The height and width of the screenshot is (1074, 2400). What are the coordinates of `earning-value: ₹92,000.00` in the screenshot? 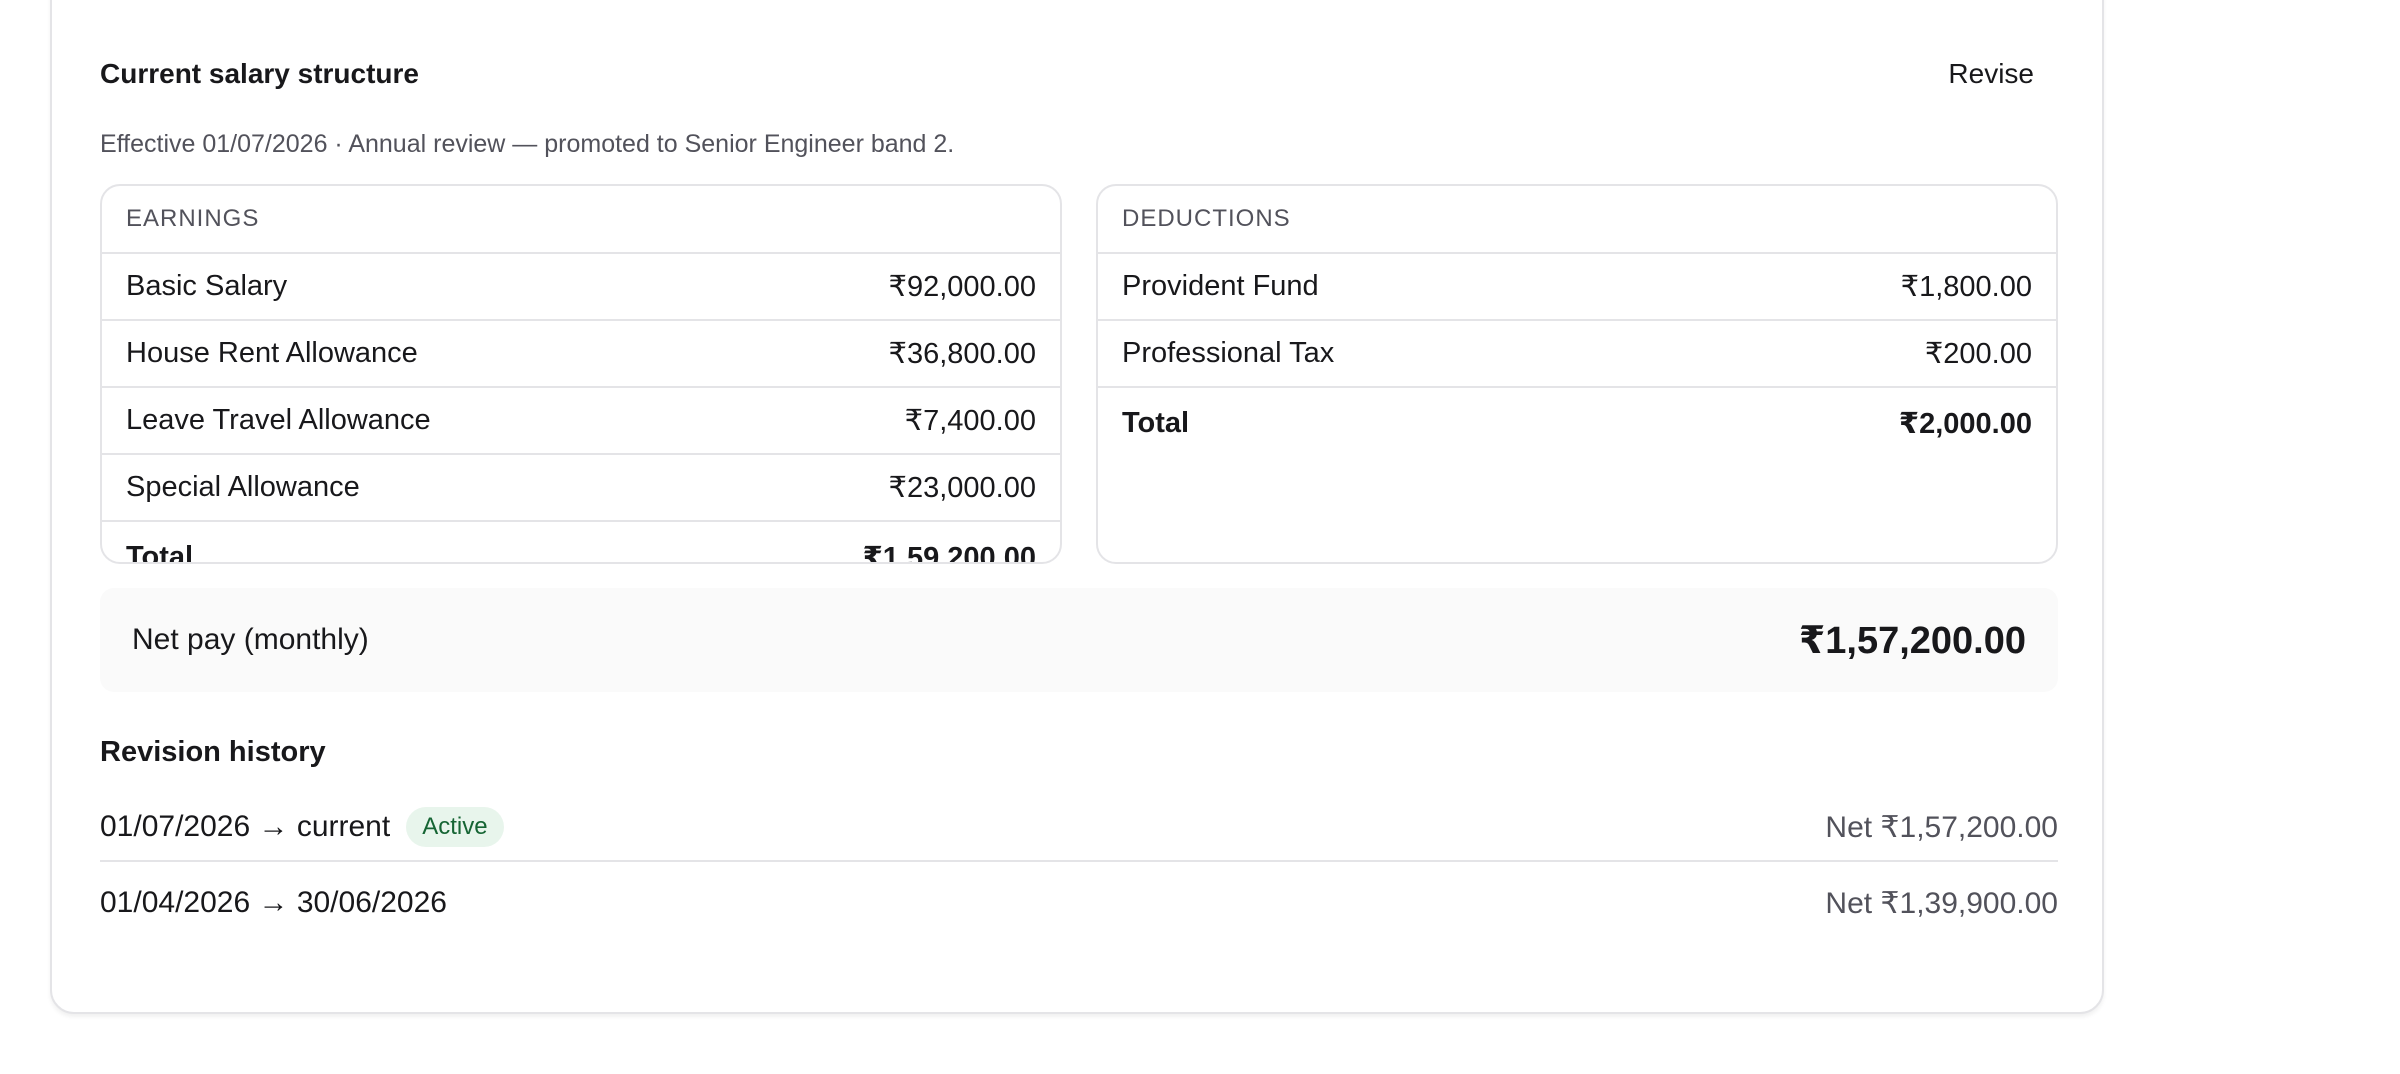 It's located at (962, 287).